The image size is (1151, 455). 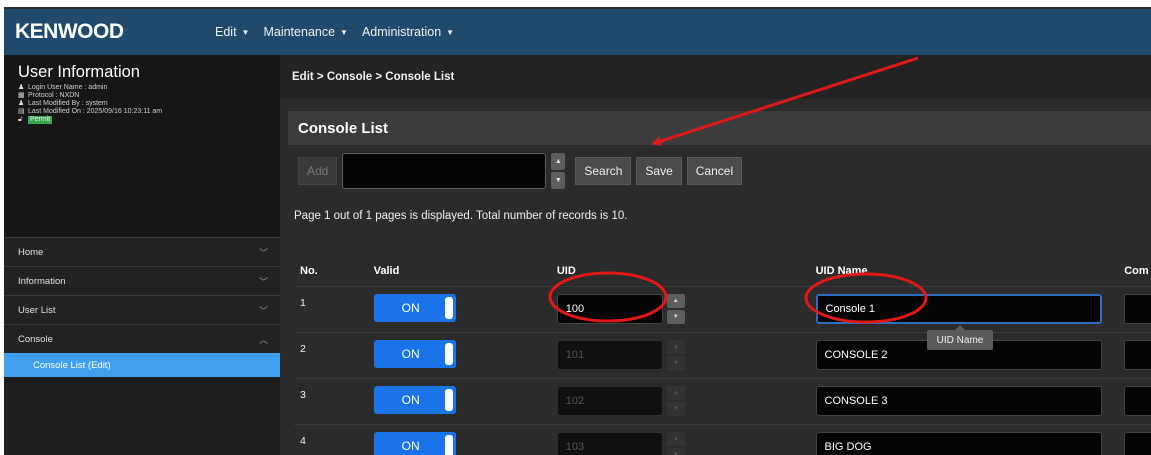 I want to click on unlock-icon: 🔓︎, so click(x=20, y=119).